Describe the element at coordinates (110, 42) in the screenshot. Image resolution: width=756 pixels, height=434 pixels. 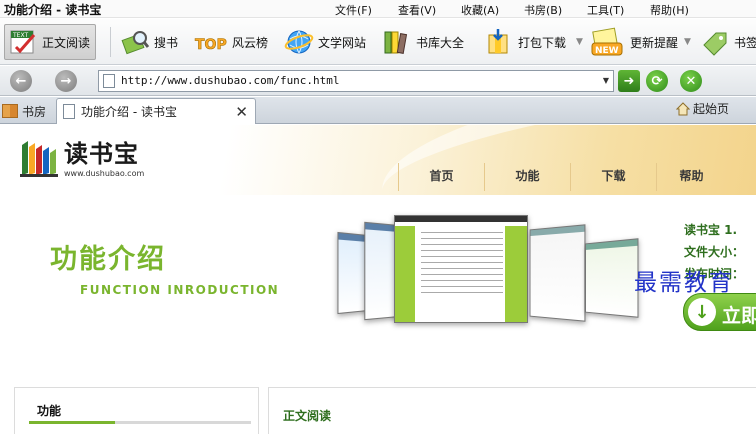
I see `toolbar-separator` at that location.